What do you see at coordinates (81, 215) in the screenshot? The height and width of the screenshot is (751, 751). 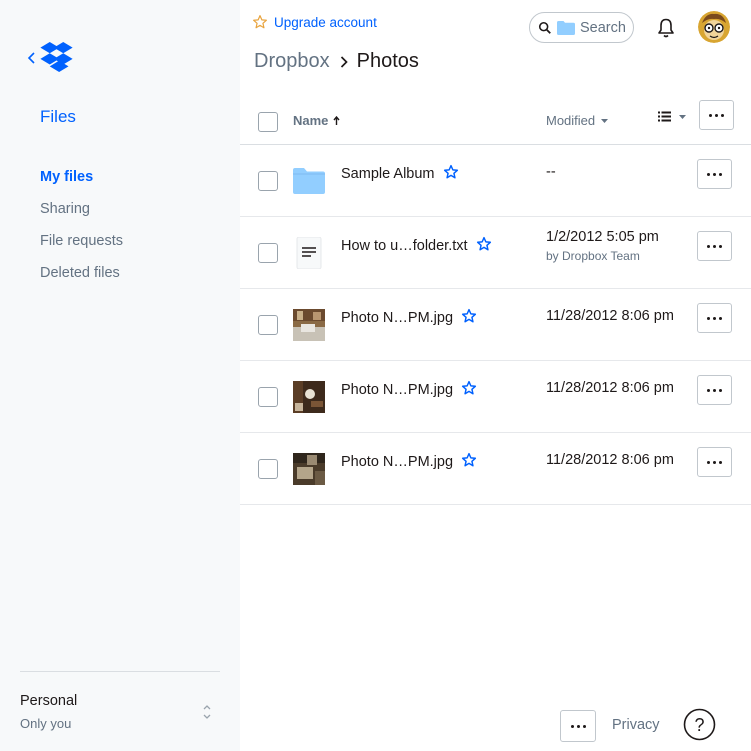 I see `sidebar-item-sharing: Sharing` at bounding box center [81, 215].